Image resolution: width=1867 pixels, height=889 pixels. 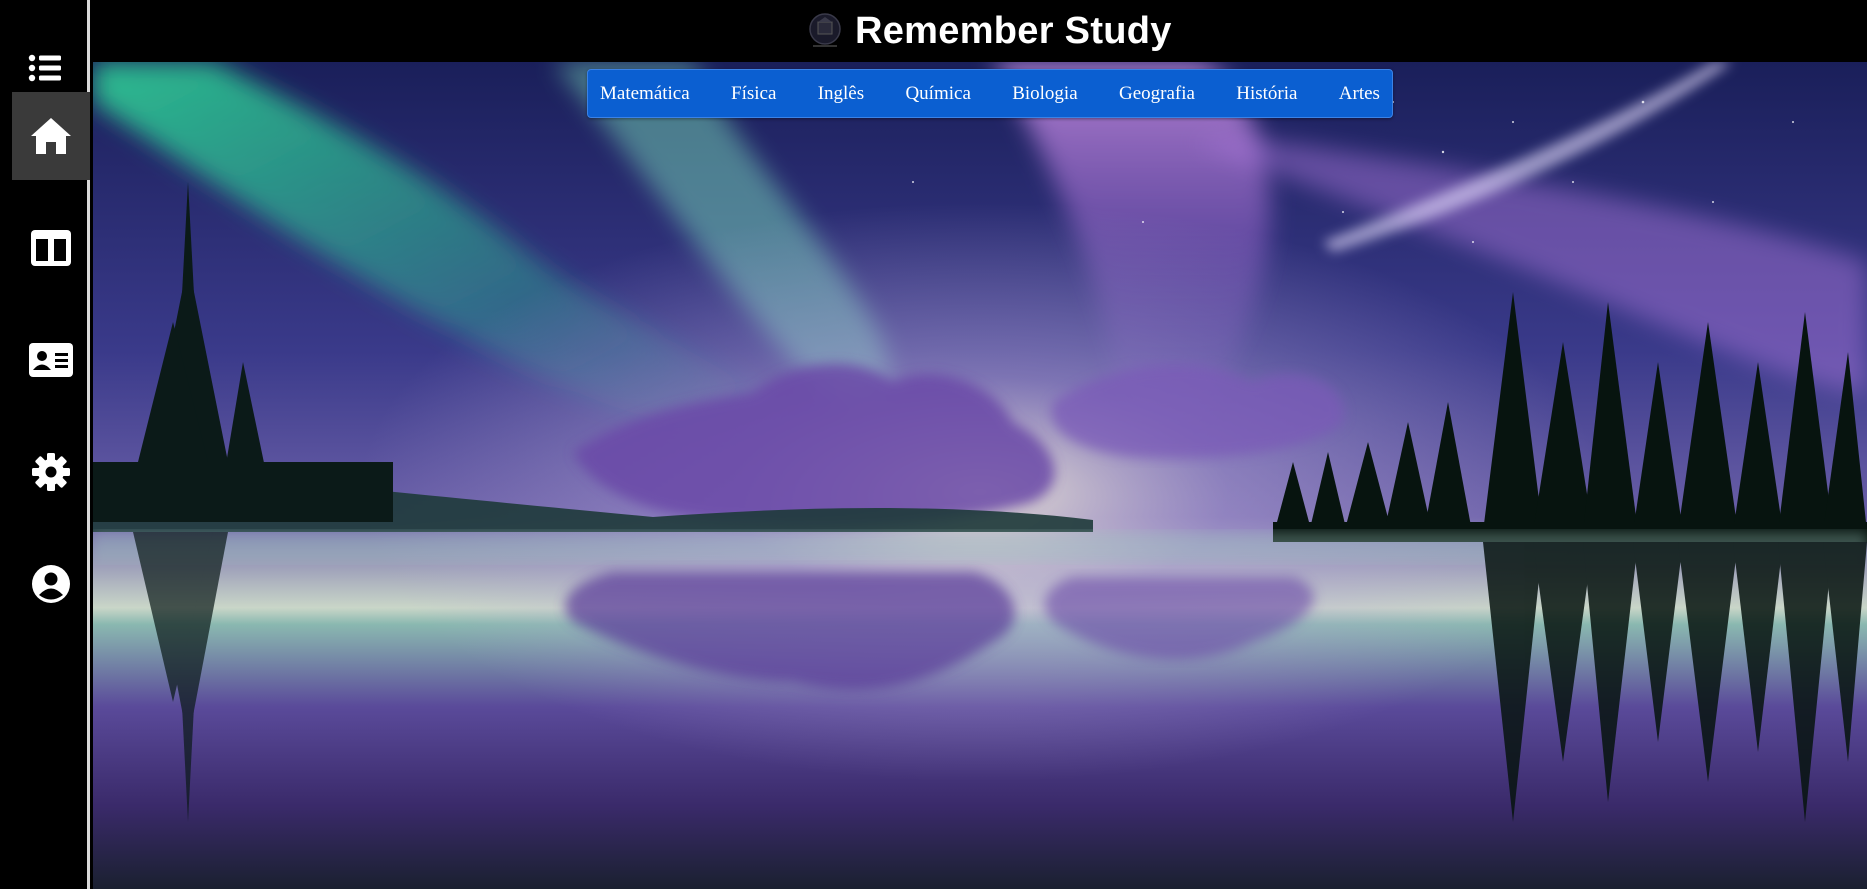 I want to click on user-circle-icon, so click(x=51, y=584).